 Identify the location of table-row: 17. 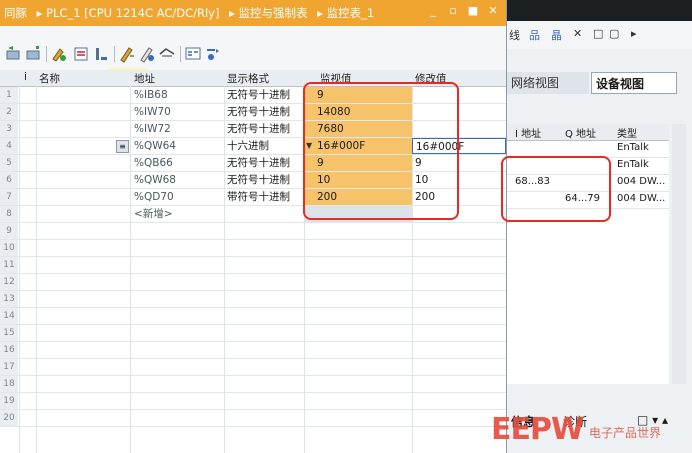
(253, 367).